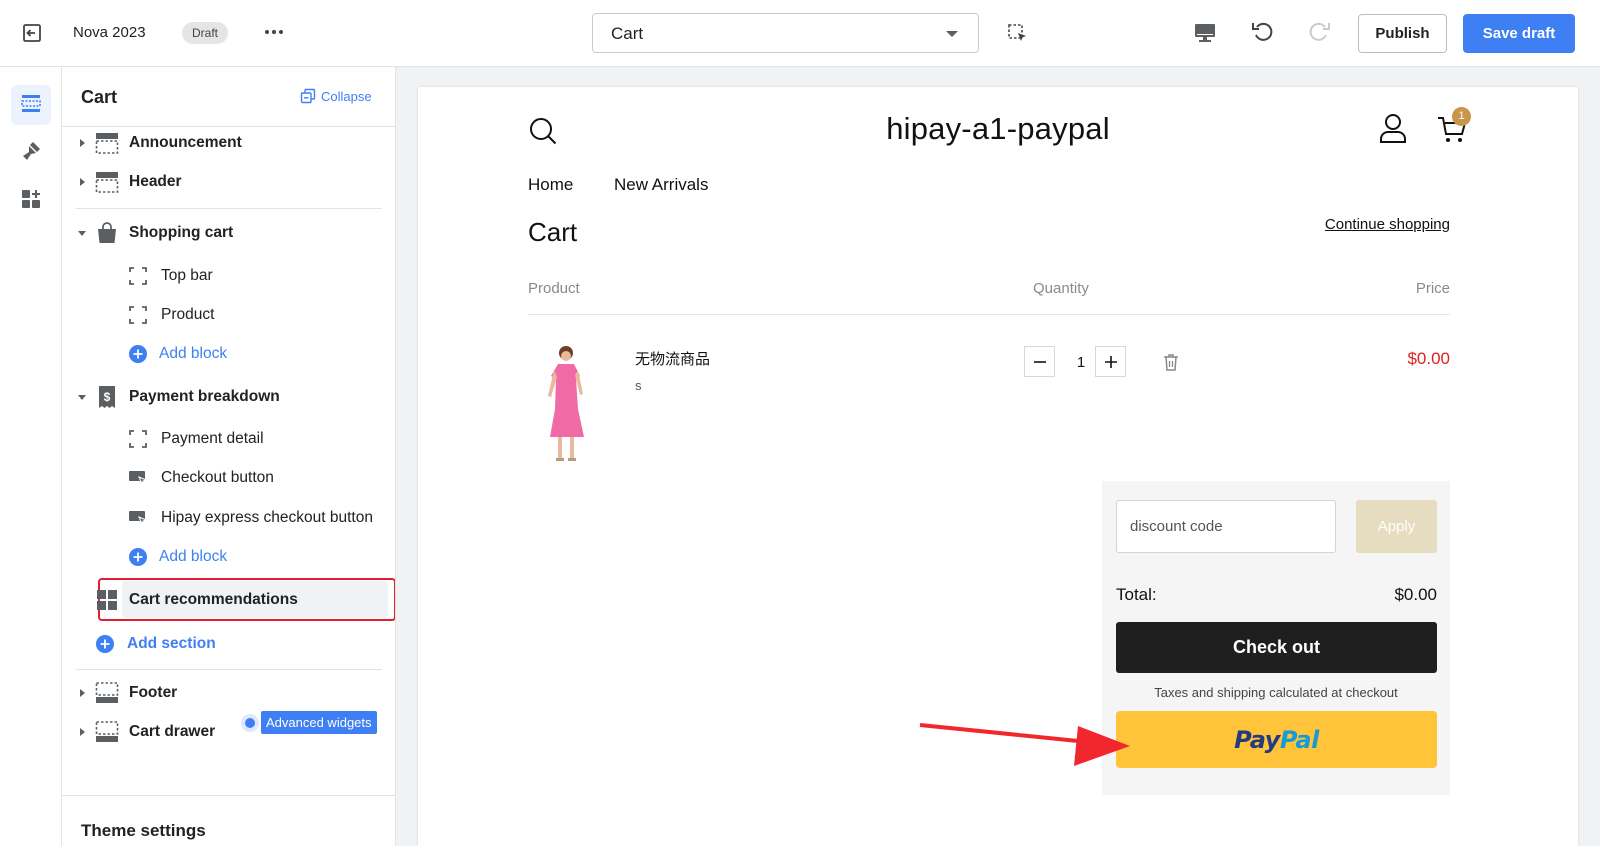 This screenshot has height=846, width=1600. What do you see at coordinates (553, 232) in the screenshot?
I see `cart-heading: Cart` at bounding box center [553, 232].